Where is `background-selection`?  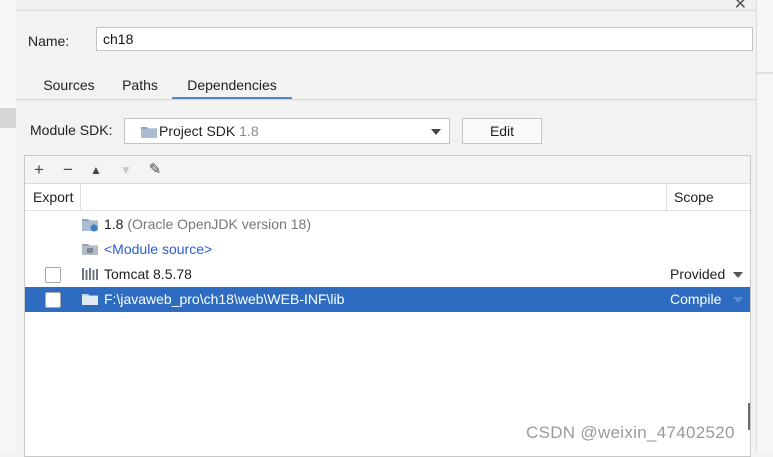 background-selection is located at coordinates (8, 118).